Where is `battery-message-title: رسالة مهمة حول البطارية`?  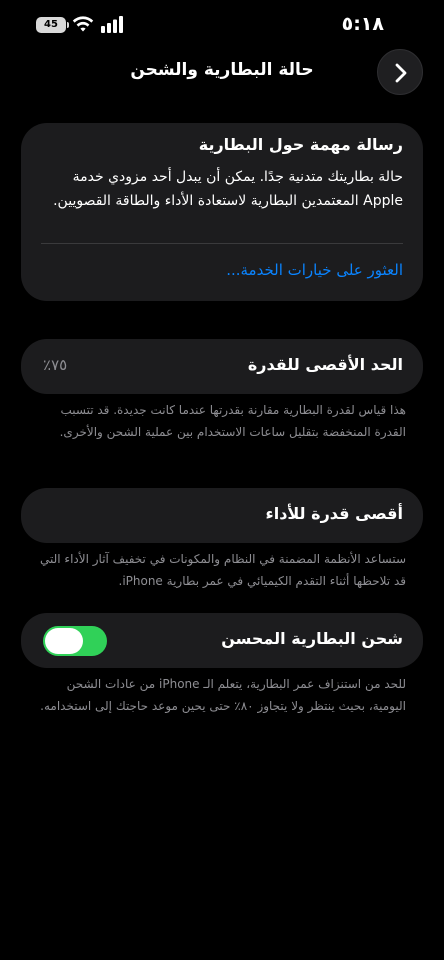 battery-message-title: رسالة مهمة حول البطارية is located at coordinates (300, 144).